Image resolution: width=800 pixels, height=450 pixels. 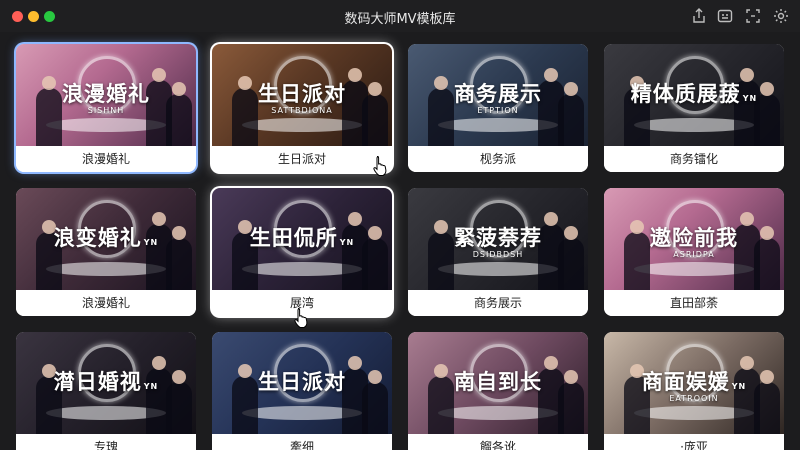 I want to click on template-card: 遨险前我 ASRIDPA 直田部荼, so click(x=694, y=252).